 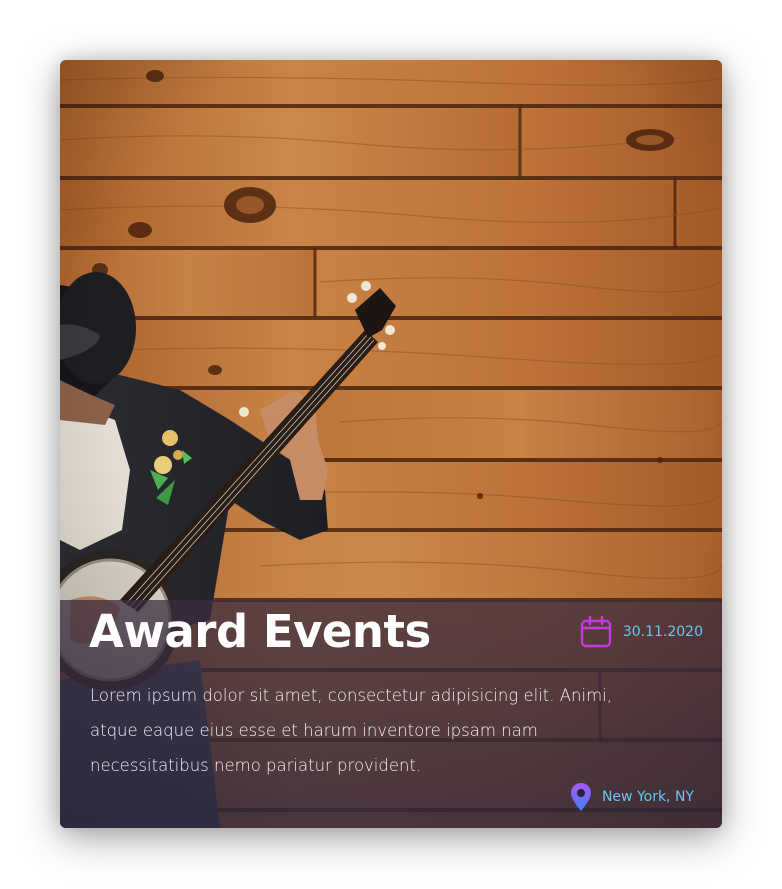 What do you see at coordinates (647, 797) in the screenshot?
I see `event-location-text: New York, NY` at bounding box center [647, 797].